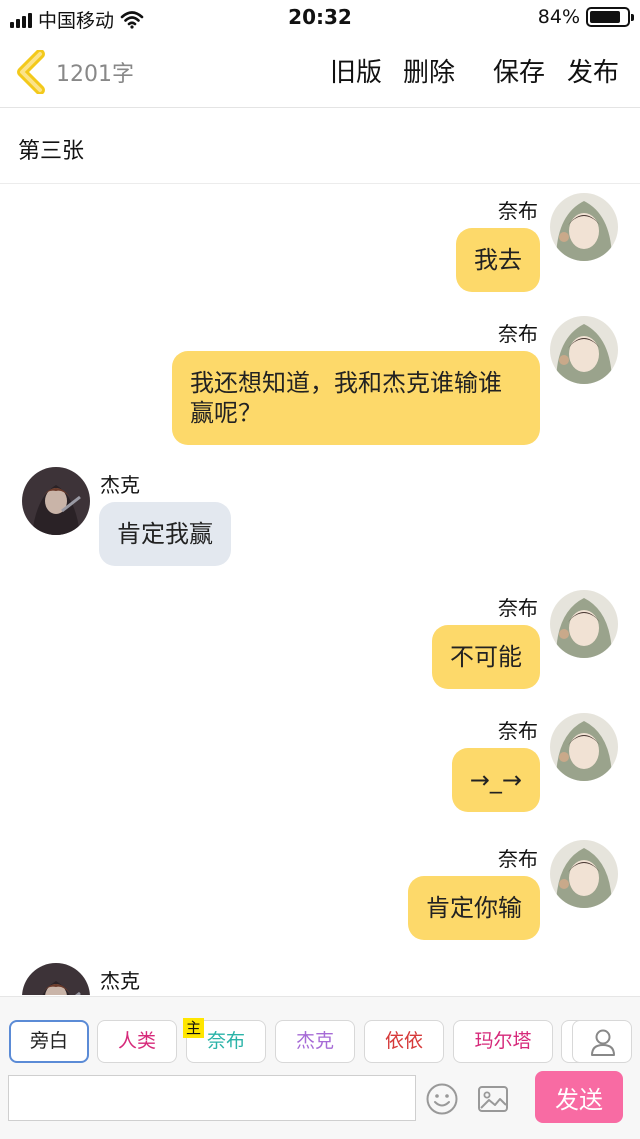 This screenshot has height=1139, width=640. I want to click on role-yiyi: 依依, so click(404, 1041).